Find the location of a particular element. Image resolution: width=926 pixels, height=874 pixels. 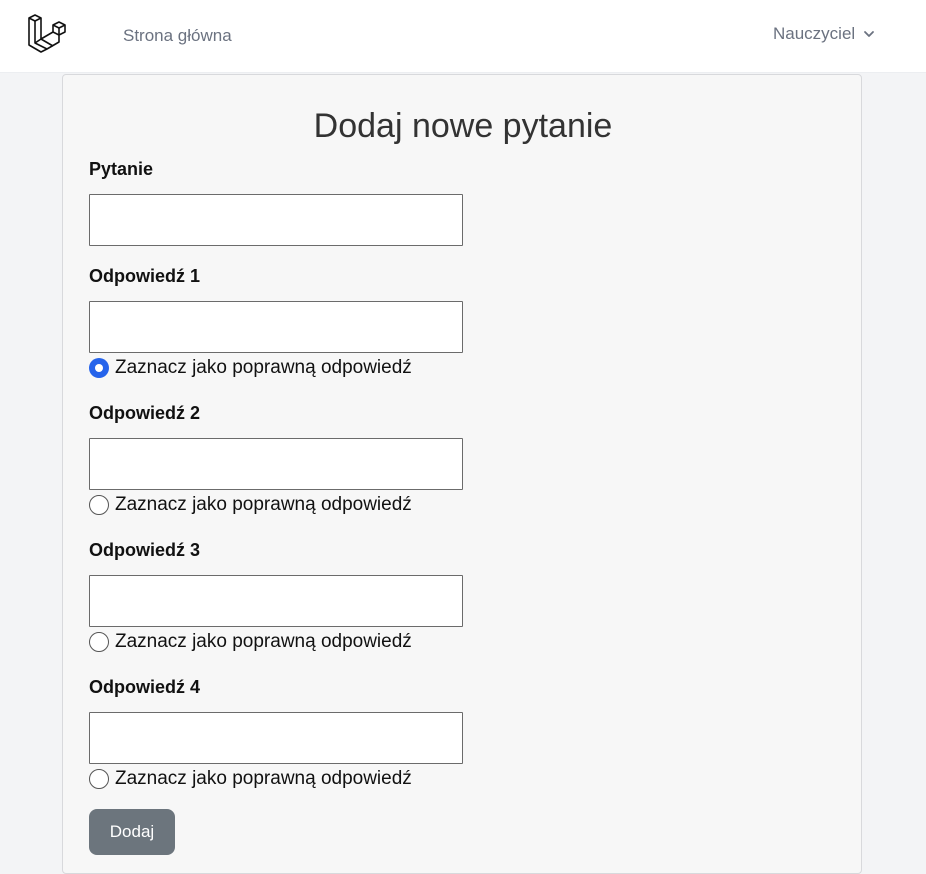

answer-2-label: Odpowiedź 2 is located at coordinates (145, 413).